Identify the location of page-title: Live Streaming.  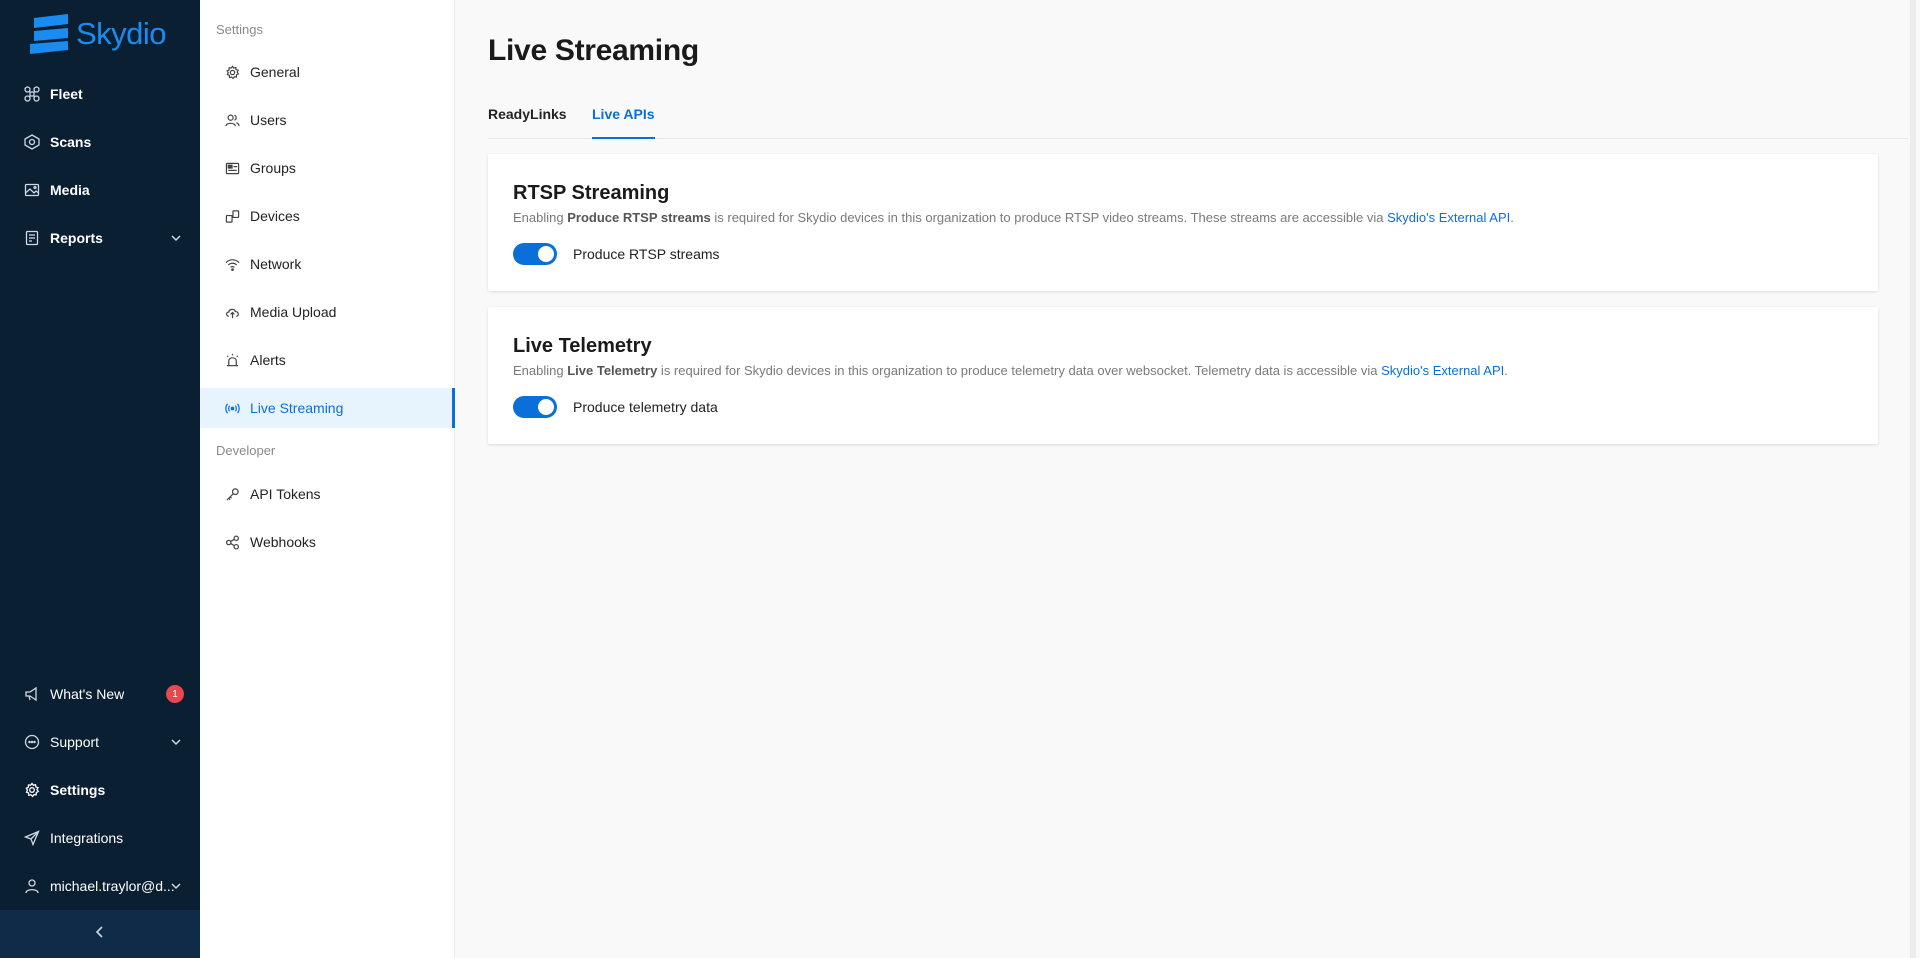
(593, 50).